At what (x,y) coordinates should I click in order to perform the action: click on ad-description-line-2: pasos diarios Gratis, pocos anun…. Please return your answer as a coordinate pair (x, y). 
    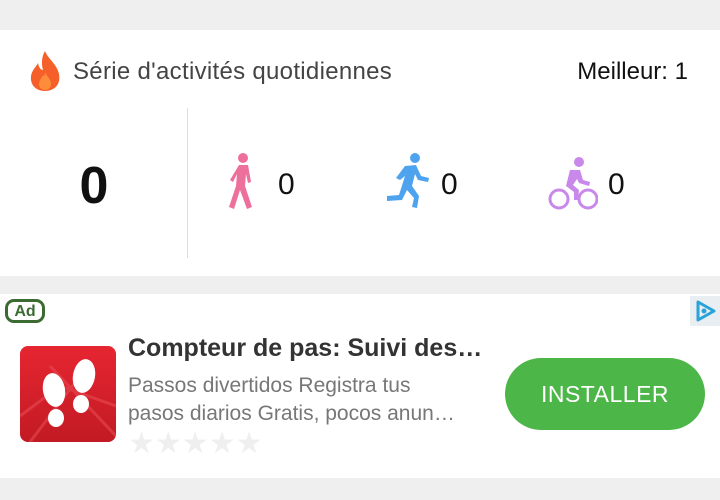
    Looking at the image, I should click on (291, 413).